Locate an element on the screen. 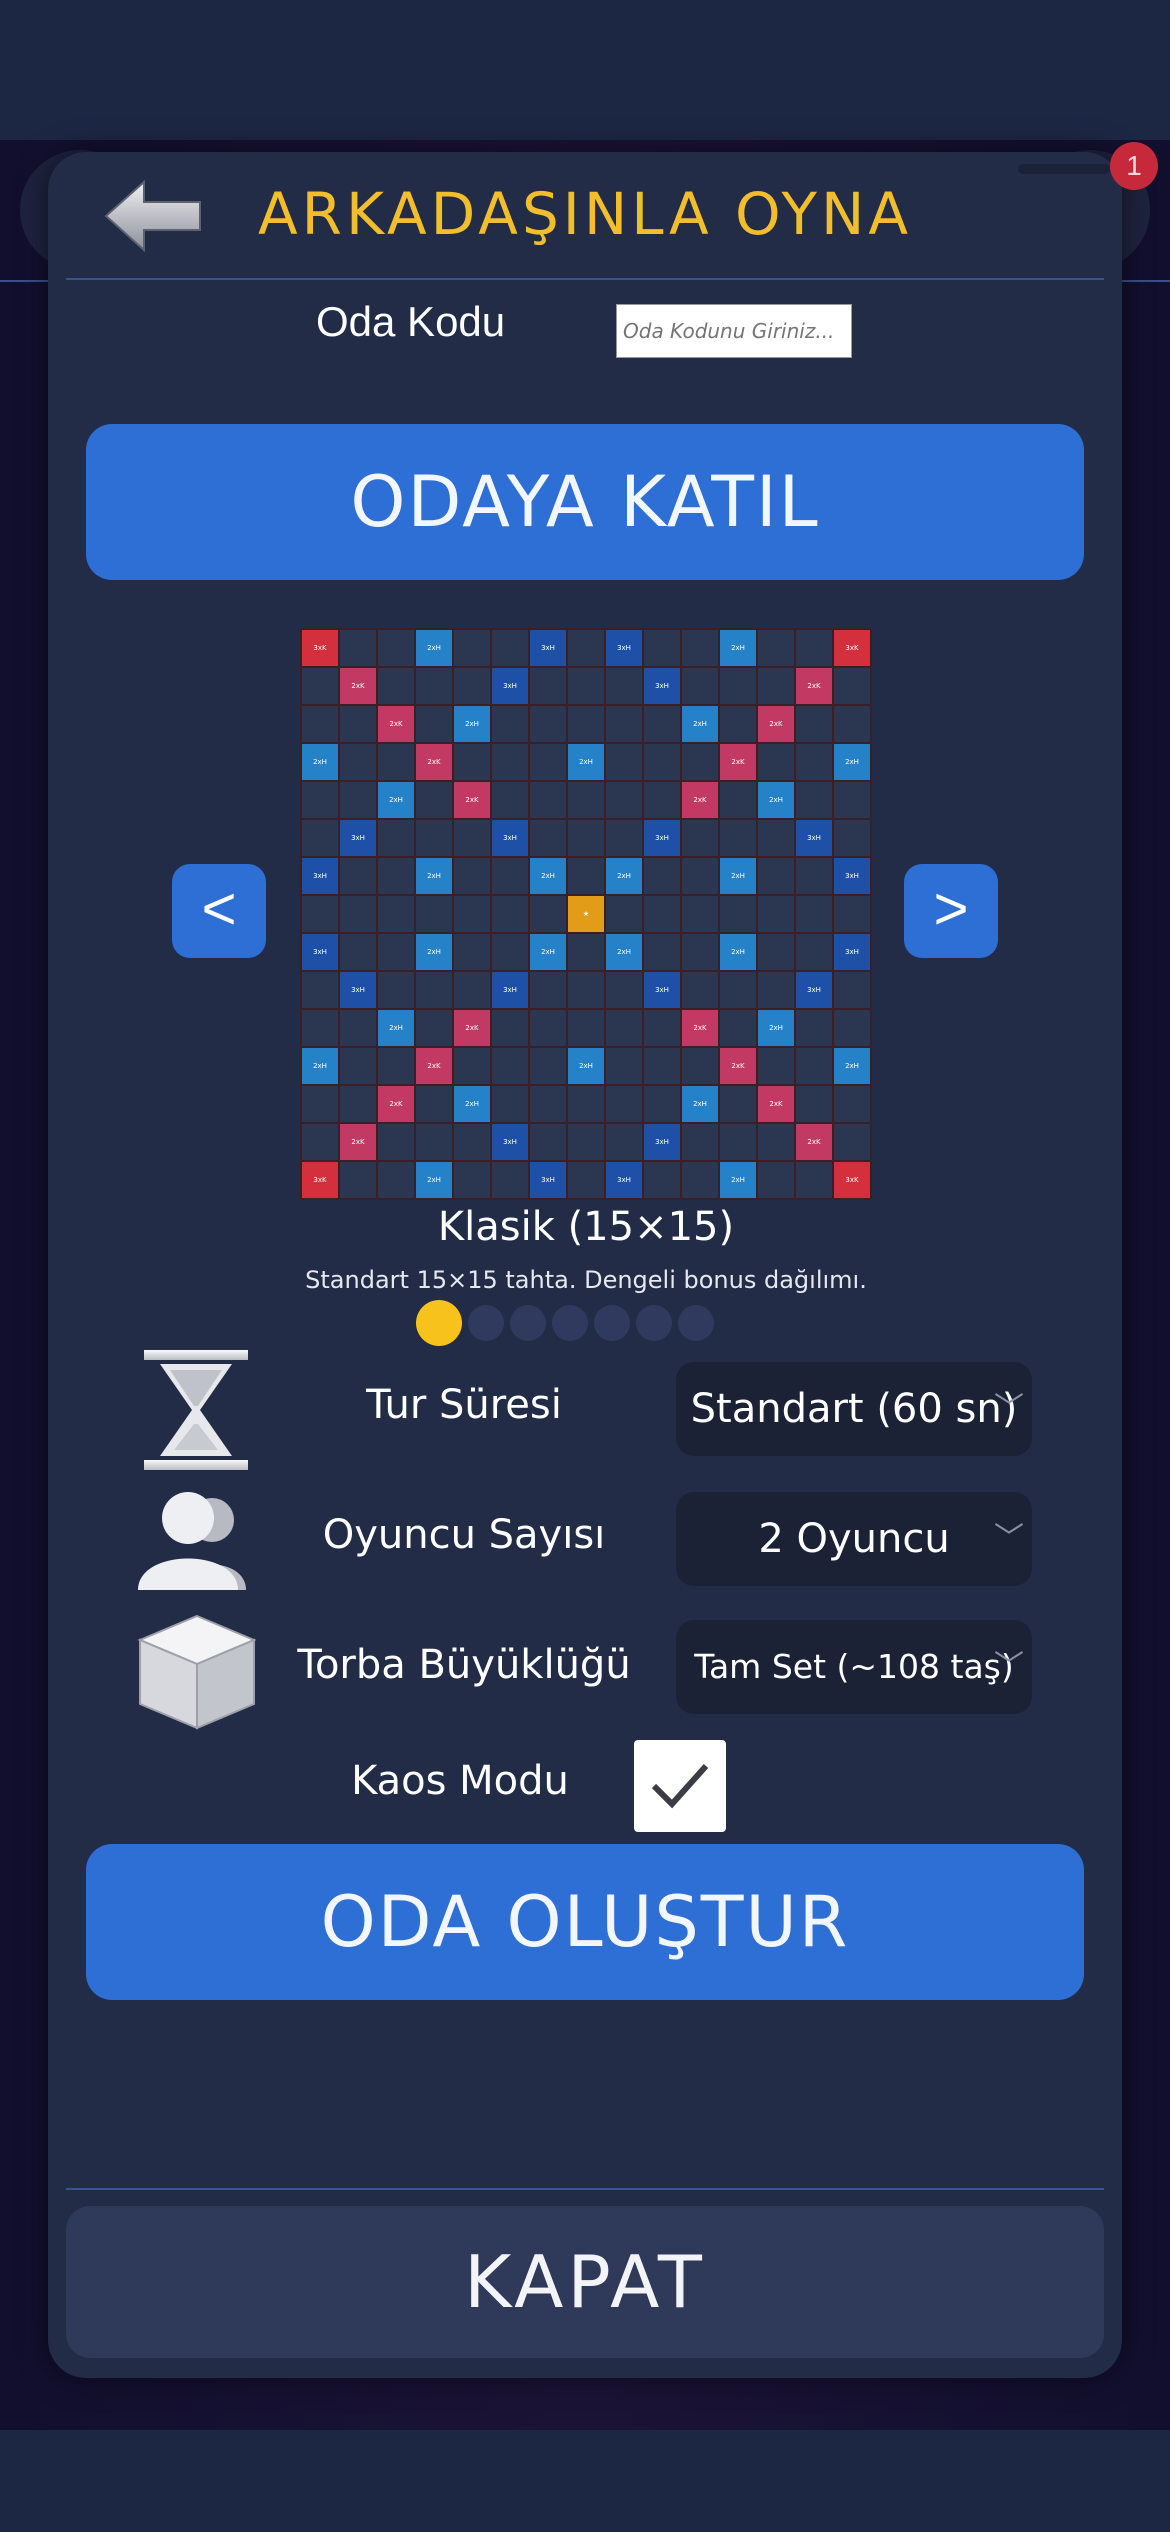 This screenshot has width=1170, height=2532. bag-size-select: Tam Set (~108 taş) ﹀ is located at coordinates (854, 1667).